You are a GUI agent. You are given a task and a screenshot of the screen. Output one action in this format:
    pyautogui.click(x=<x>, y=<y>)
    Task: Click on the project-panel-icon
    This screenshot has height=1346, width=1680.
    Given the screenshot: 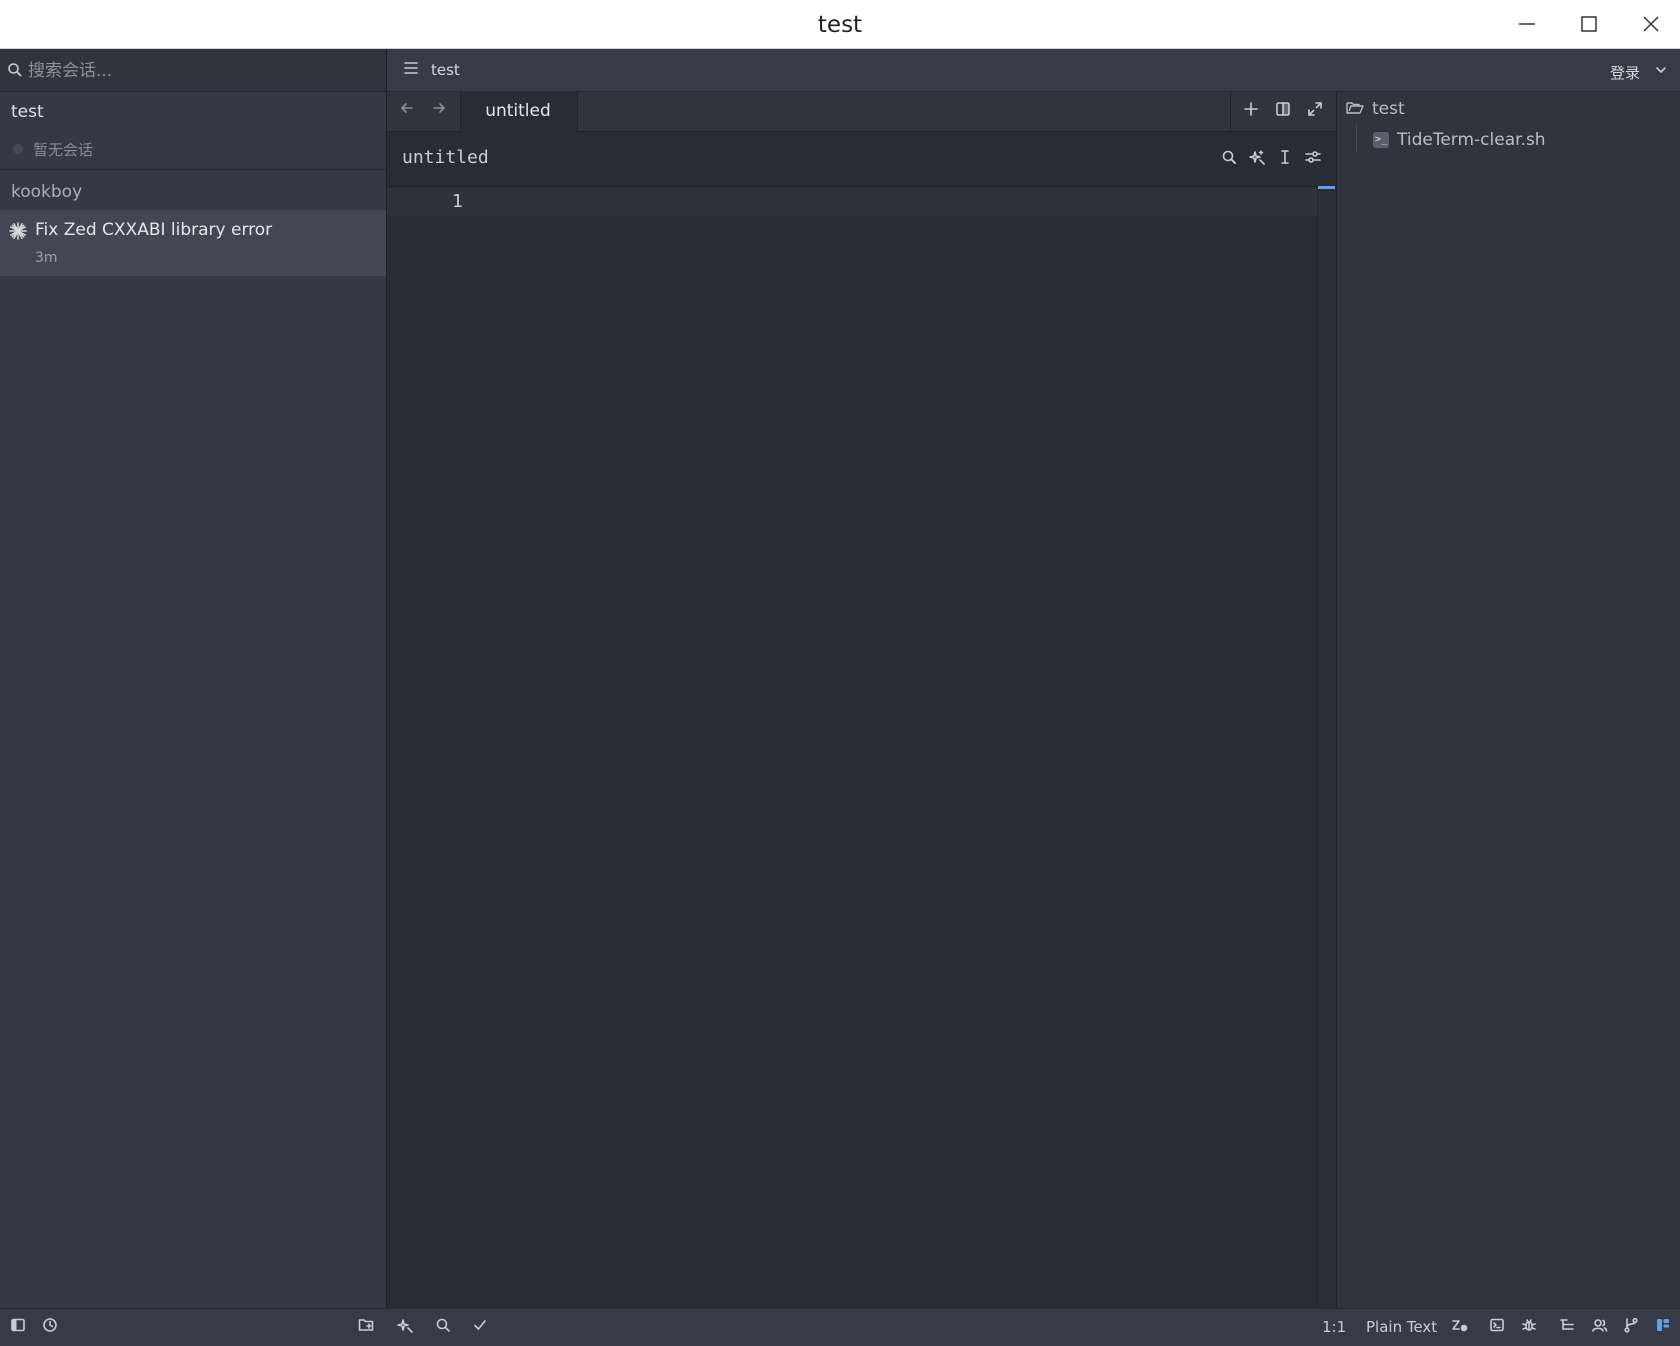 What is the action you would take?
    pyautogui.click(x=1663, y=1325)
    